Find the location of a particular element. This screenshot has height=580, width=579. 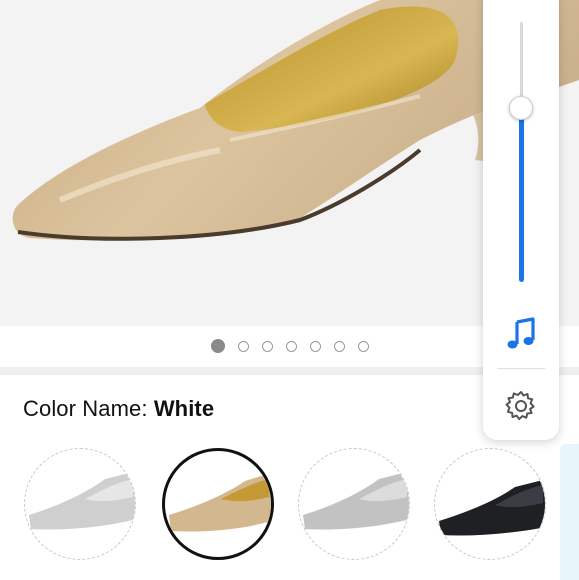

color-name-label: Color Name: is located at coordinates (85, 408).